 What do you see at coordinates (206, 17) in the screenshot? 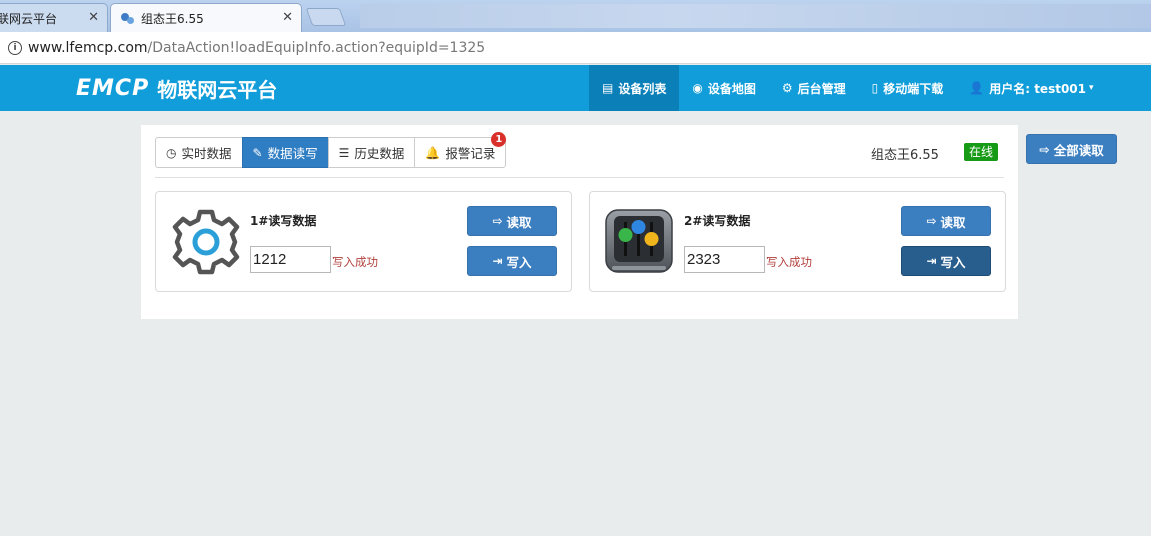
I see `browser-tab-2: 组态王6.55 ✕` at bounding box center [206, 17].